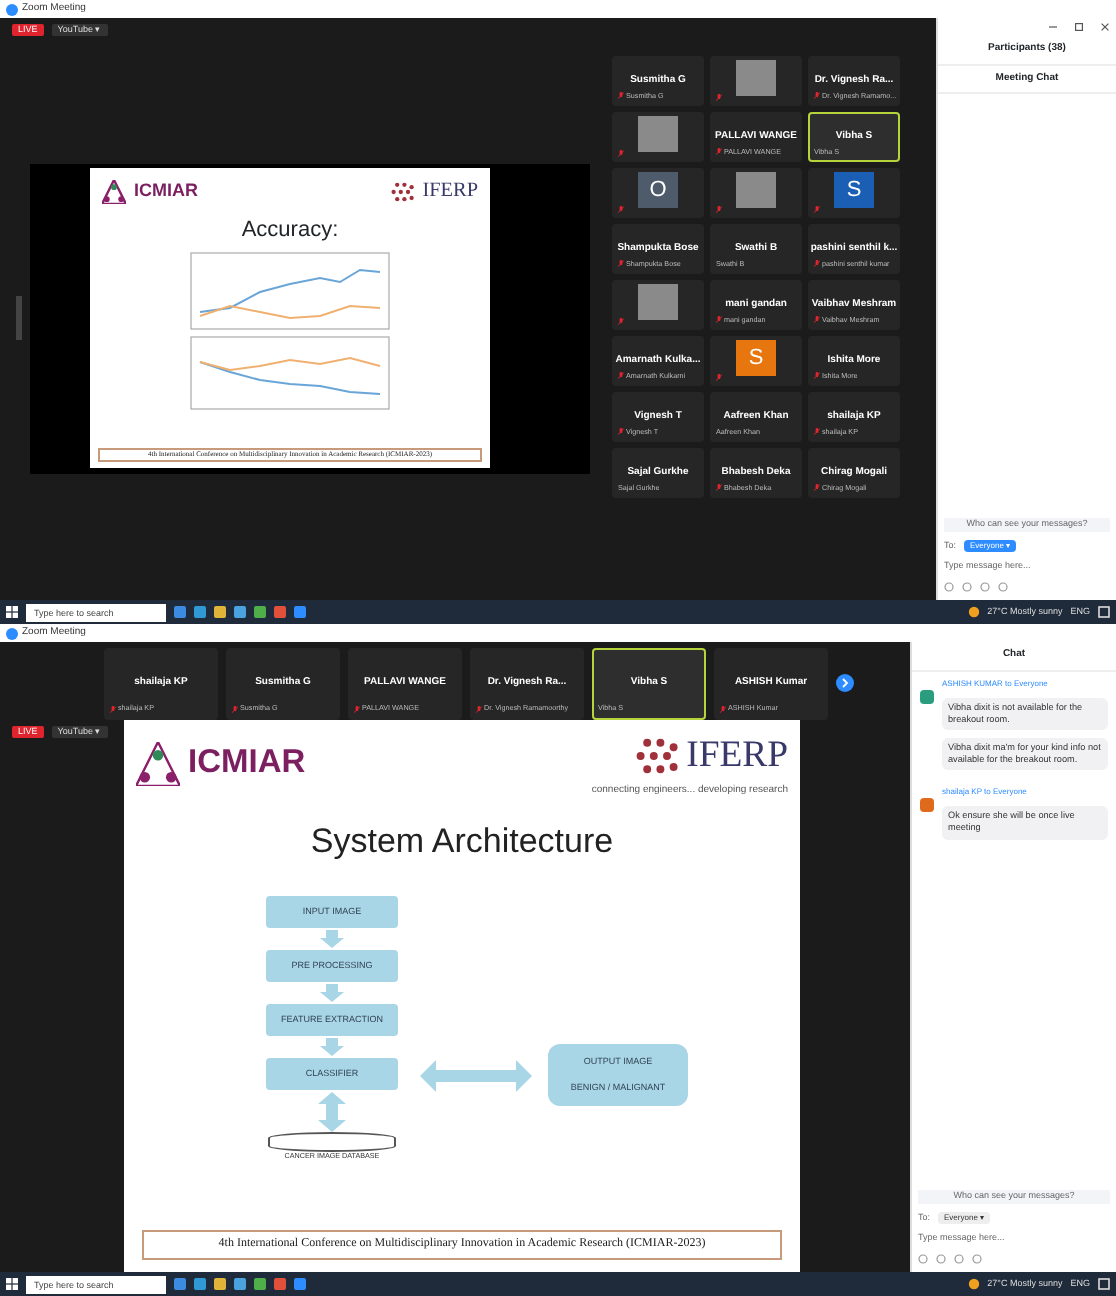 The width and height of the screenshot is (1116, 1296). What do you see at coordinates (1105, 27) in the screenshot?
I see `close-icon` at bounding box center [1105, 27].